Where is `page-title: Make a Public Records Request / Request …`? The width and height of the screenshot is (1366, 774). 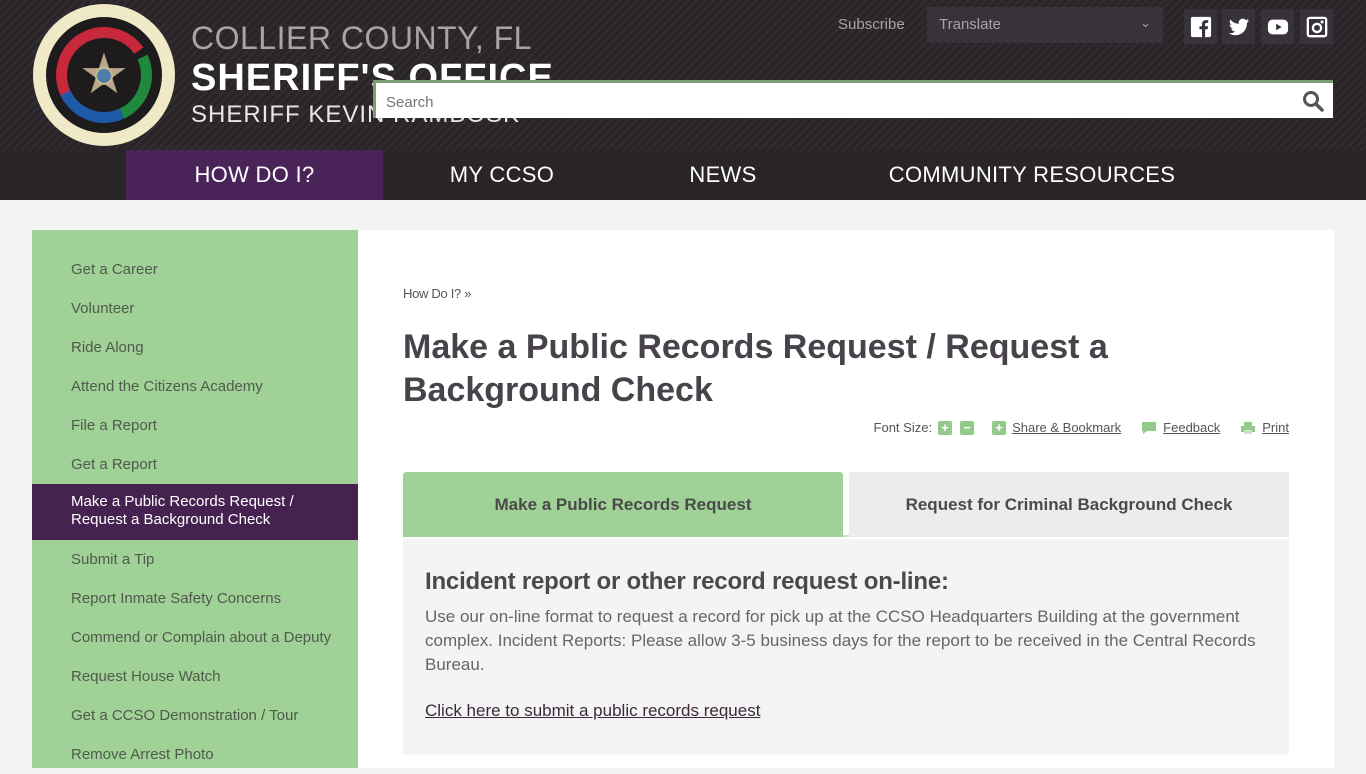
page-title: Make a Public Records Request / Request … is located at coordinates (755, 368).